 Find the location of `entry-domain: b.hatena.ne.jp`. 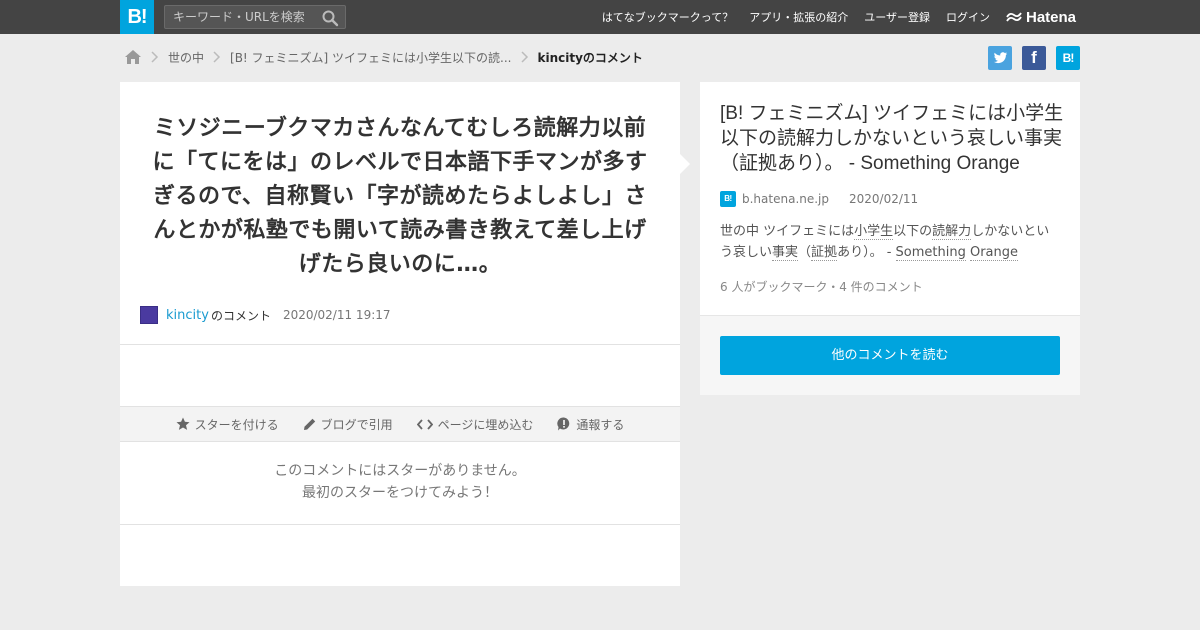

entry-domain: b.hatena.ne.jp is located at coordinates (785, 199).